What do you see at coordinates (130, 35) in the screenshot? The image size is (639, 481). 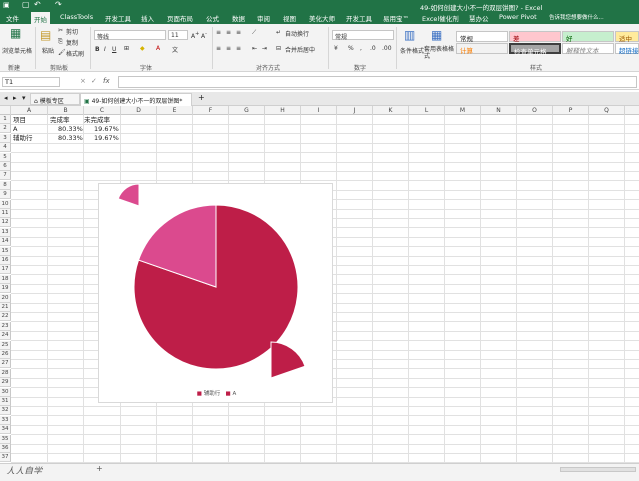 I see `font-name-select: 等线` at bounding box center [130, 35].